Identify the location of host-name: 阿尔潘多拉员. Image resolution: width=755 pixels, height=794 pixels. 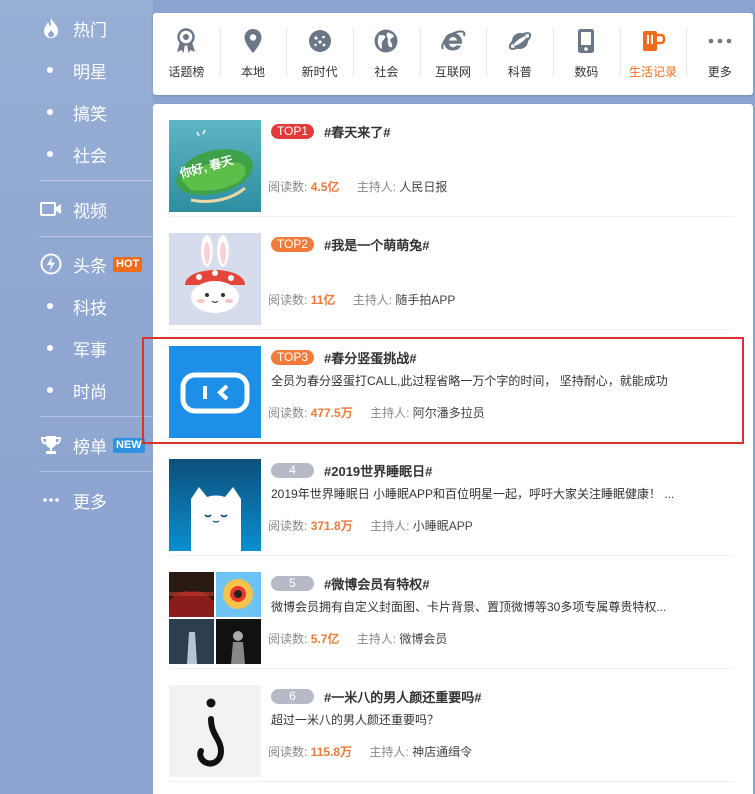
(449, 413).